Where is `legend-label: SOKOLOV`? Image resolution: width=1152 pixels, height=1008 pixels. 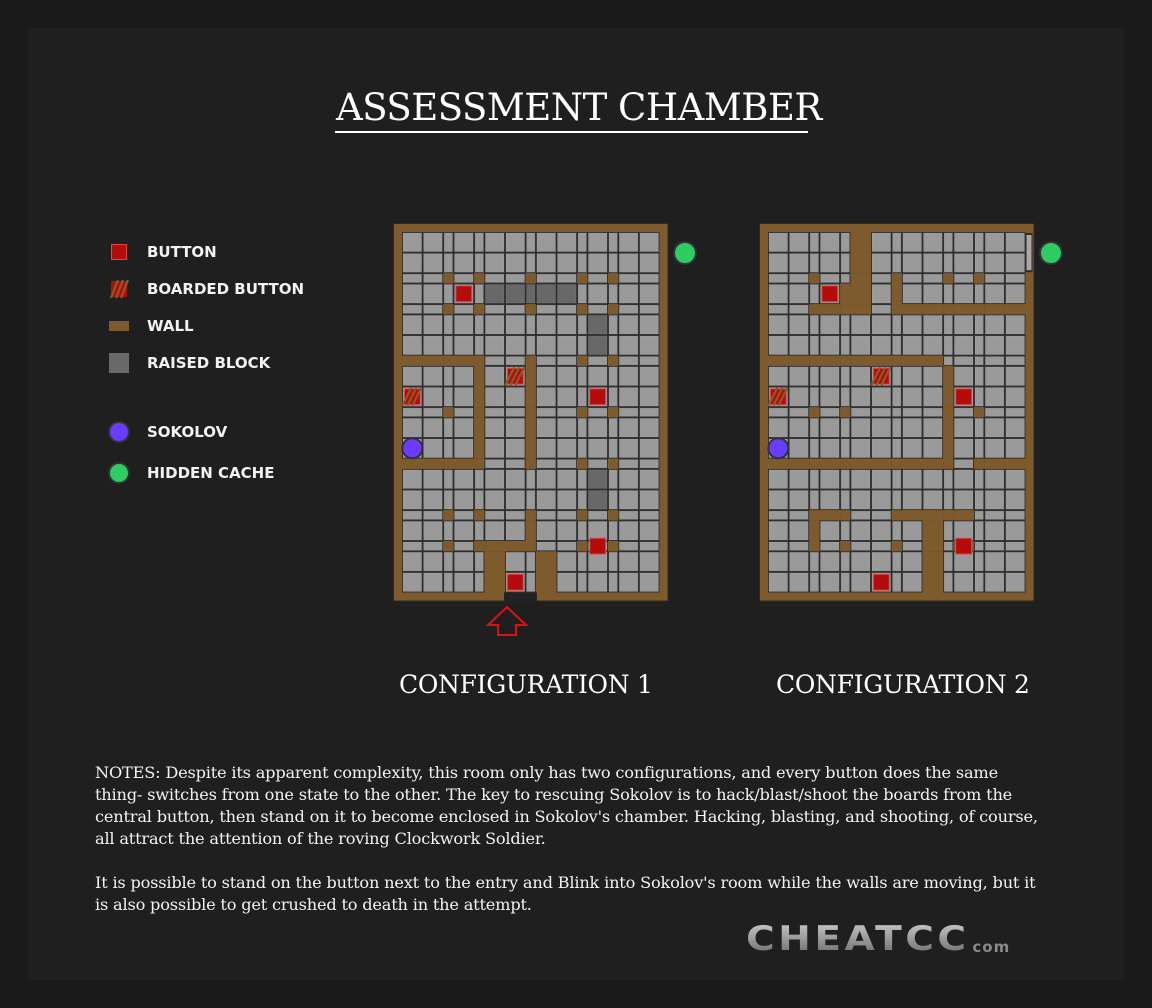 legend-label: SOKOLOV is located at coordinates (187, 432).